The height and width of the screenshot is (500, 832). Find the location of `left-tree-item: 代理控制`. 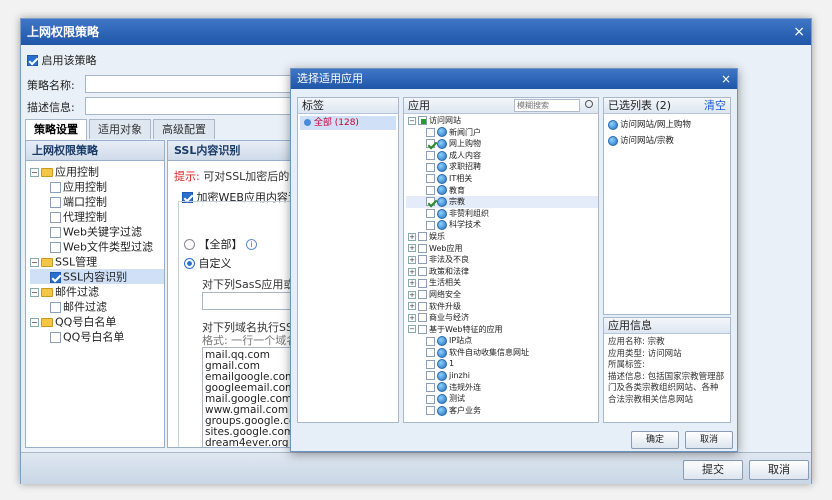

left-tree-item: 代理控制 is located at coordinates (97, 216).